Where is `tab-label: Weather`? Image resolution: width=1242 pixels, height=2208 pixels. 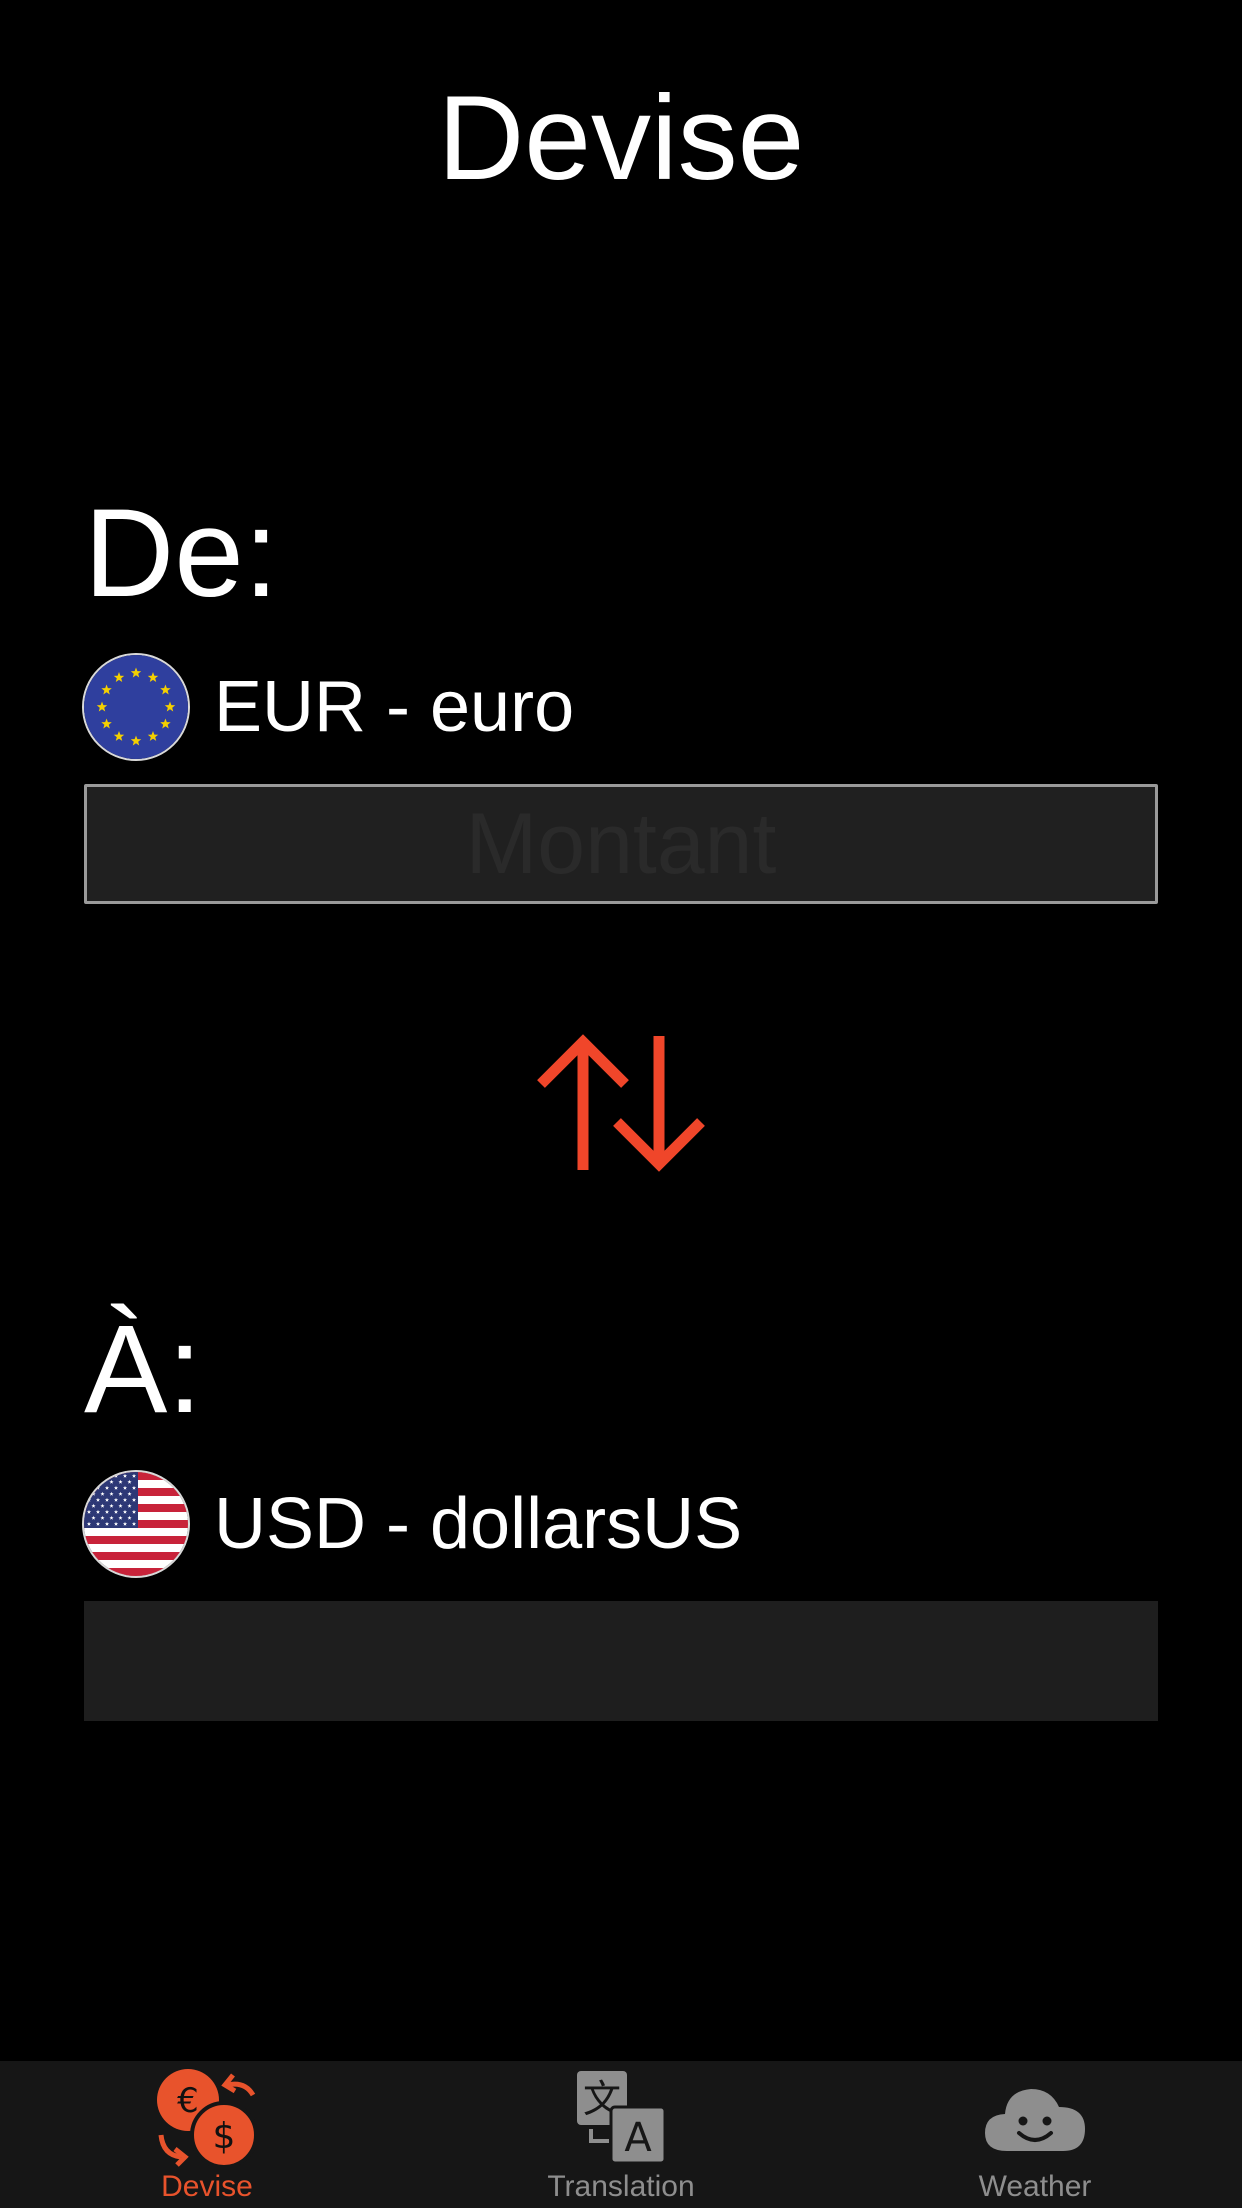
tab-label: Weather is located at coordinates (1035, 2186).